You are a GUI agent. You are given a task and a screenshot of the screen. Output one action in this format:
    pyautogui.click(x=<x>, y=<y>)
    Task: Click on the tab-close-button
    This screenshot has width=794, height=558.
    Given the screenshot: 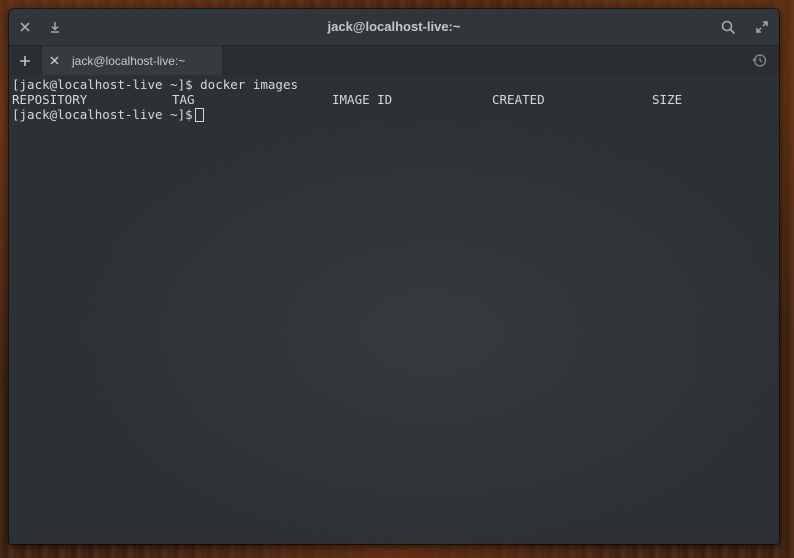 What is the action you would take?
    pyautogui.click(x=54, y=60)
    